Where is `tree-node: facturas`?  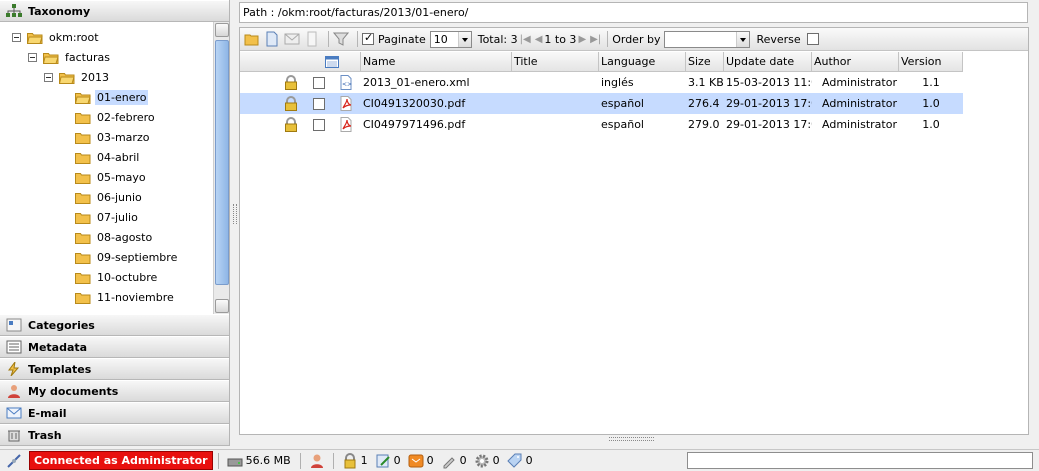 tree-node: facturas is located at coordinates (70, 57).